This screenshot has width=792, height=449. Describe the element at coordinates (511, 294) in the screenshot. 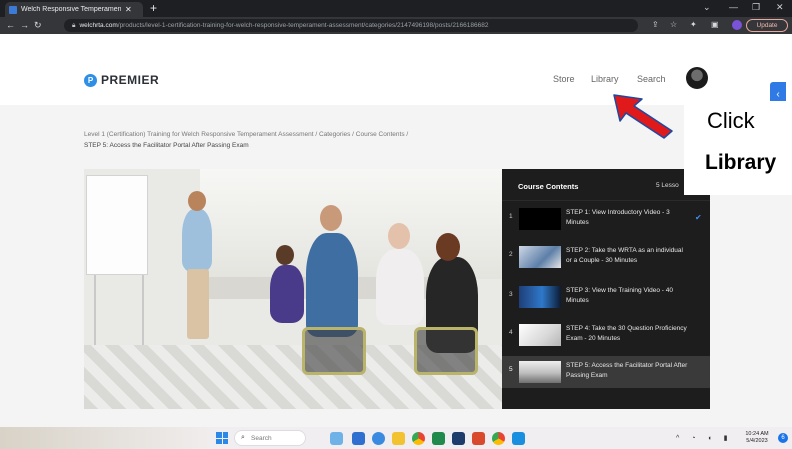

I see `lesson-number: 3` at that location.